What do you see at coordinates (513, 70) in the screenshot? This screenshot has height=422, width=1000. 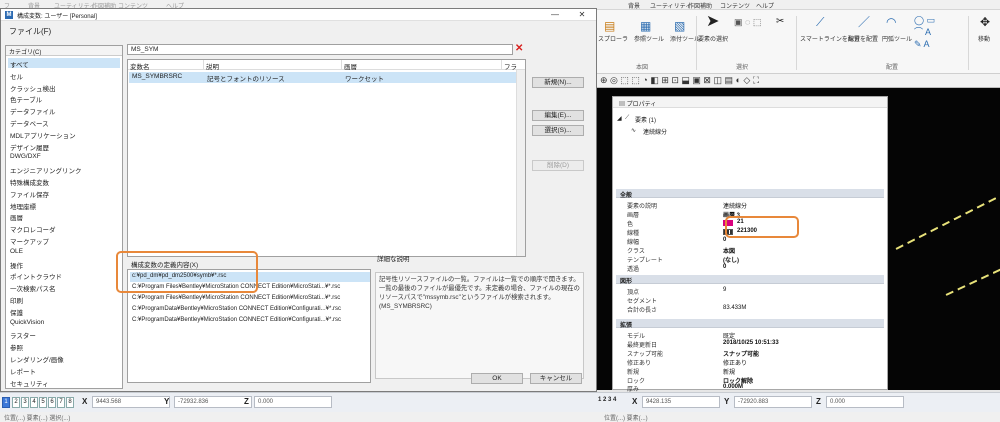 I see `column-header: フラグ` at bounding box center [513, 70].